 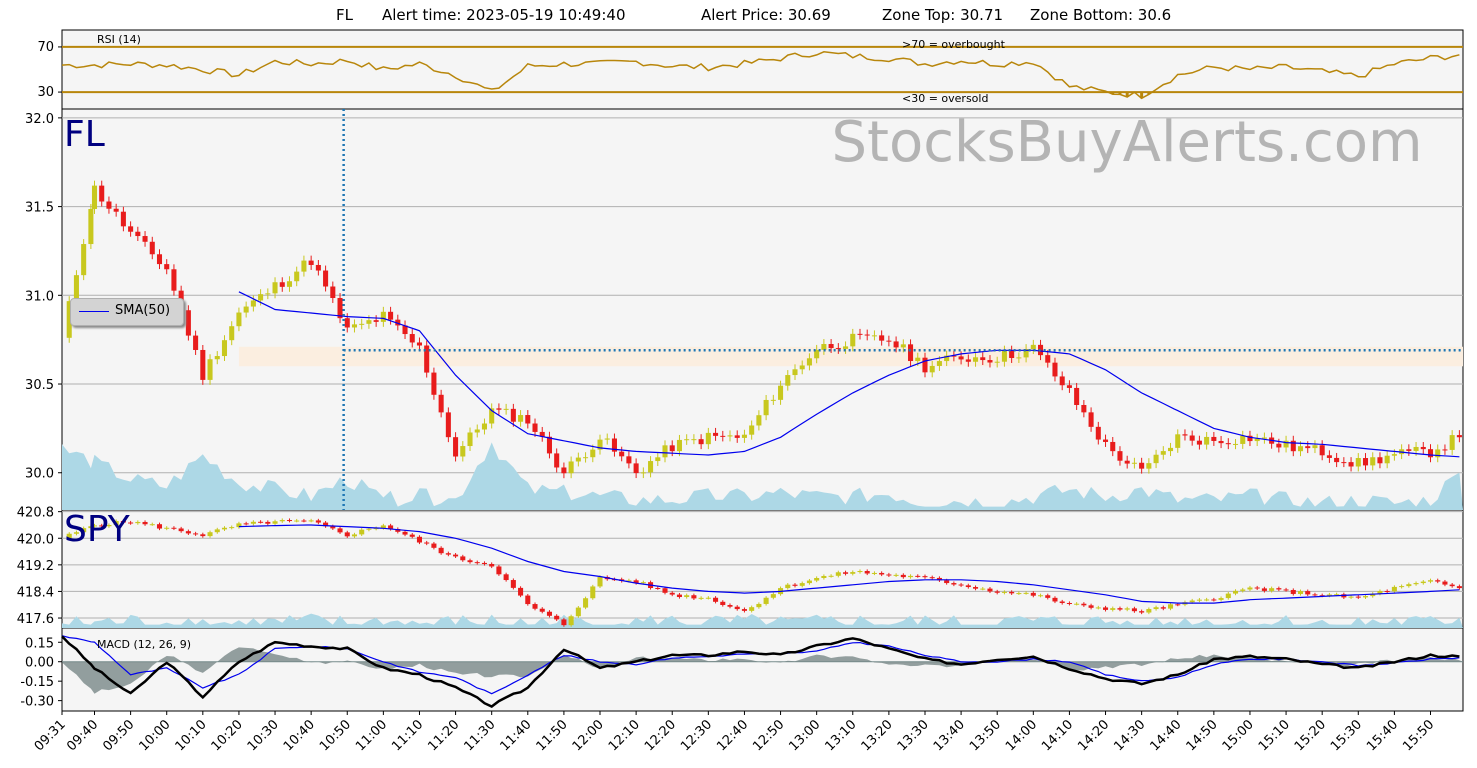 What do you see at coordinates (263, 735) in the screenshot?
I see `x-tick-label: 10:30` at bounding box center [263, 735].